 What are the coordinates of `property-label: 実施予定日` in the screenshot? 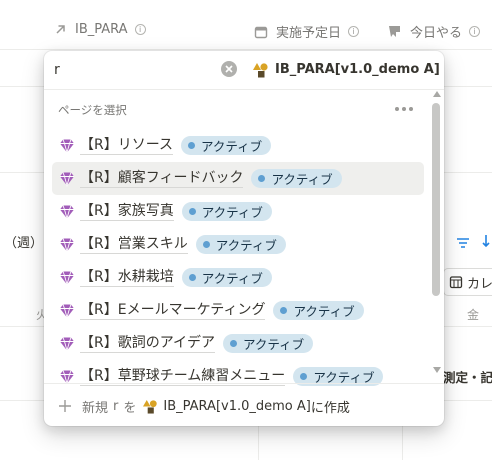 It's located at (309, 33).